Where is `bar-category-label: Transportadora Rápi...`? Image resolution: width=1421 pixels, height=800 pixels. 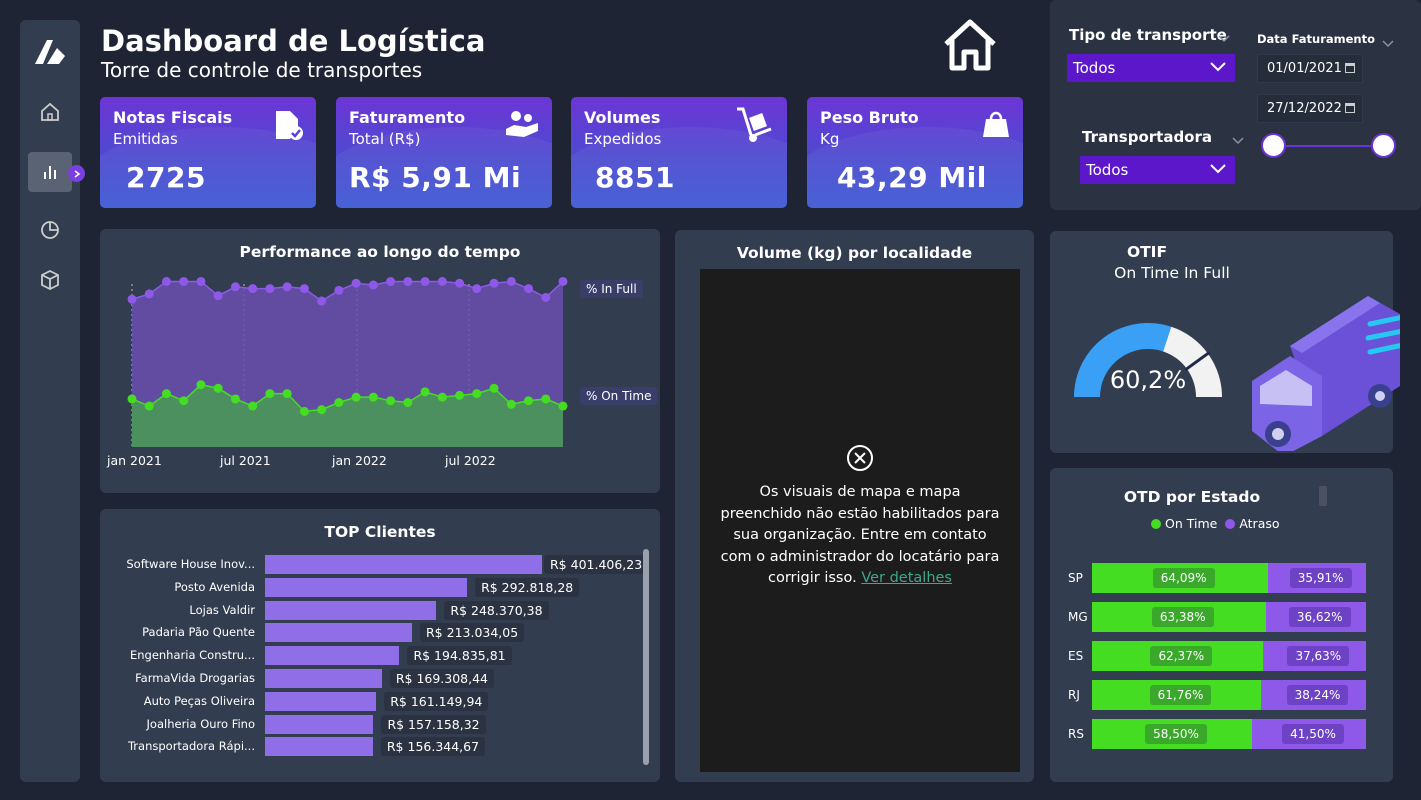 bar-category-label: Transportadora Rápi... is located at coordinates (191, 746).